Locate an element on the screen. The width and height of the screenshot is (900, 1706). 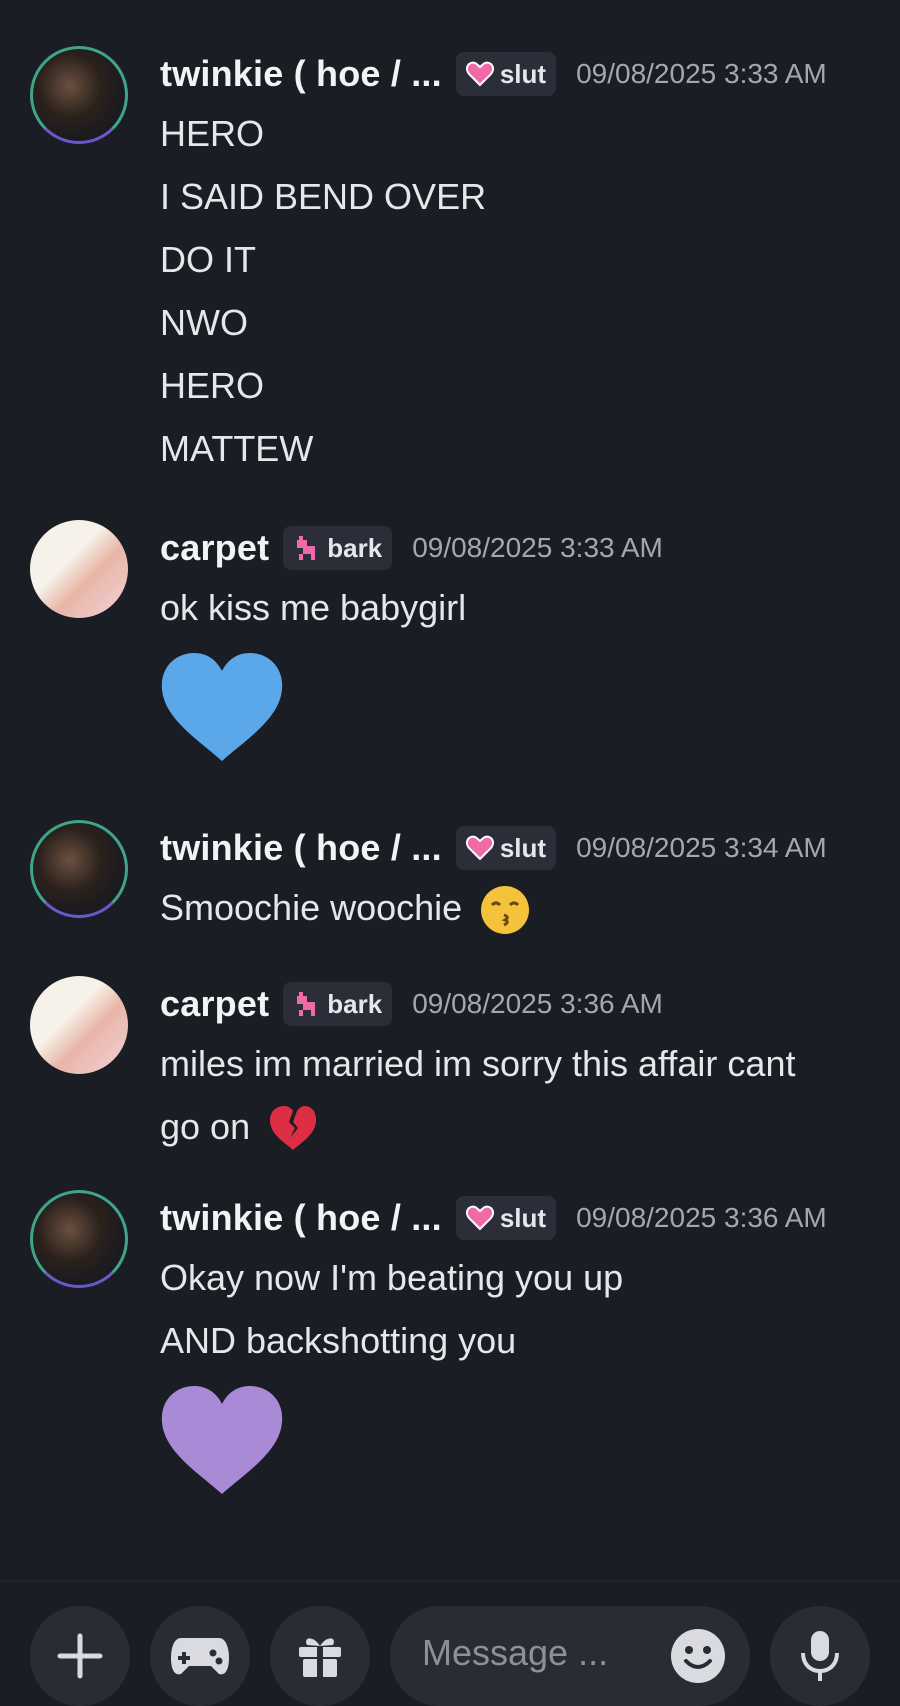
emoji-icon is located at coordinates (698, 1656).